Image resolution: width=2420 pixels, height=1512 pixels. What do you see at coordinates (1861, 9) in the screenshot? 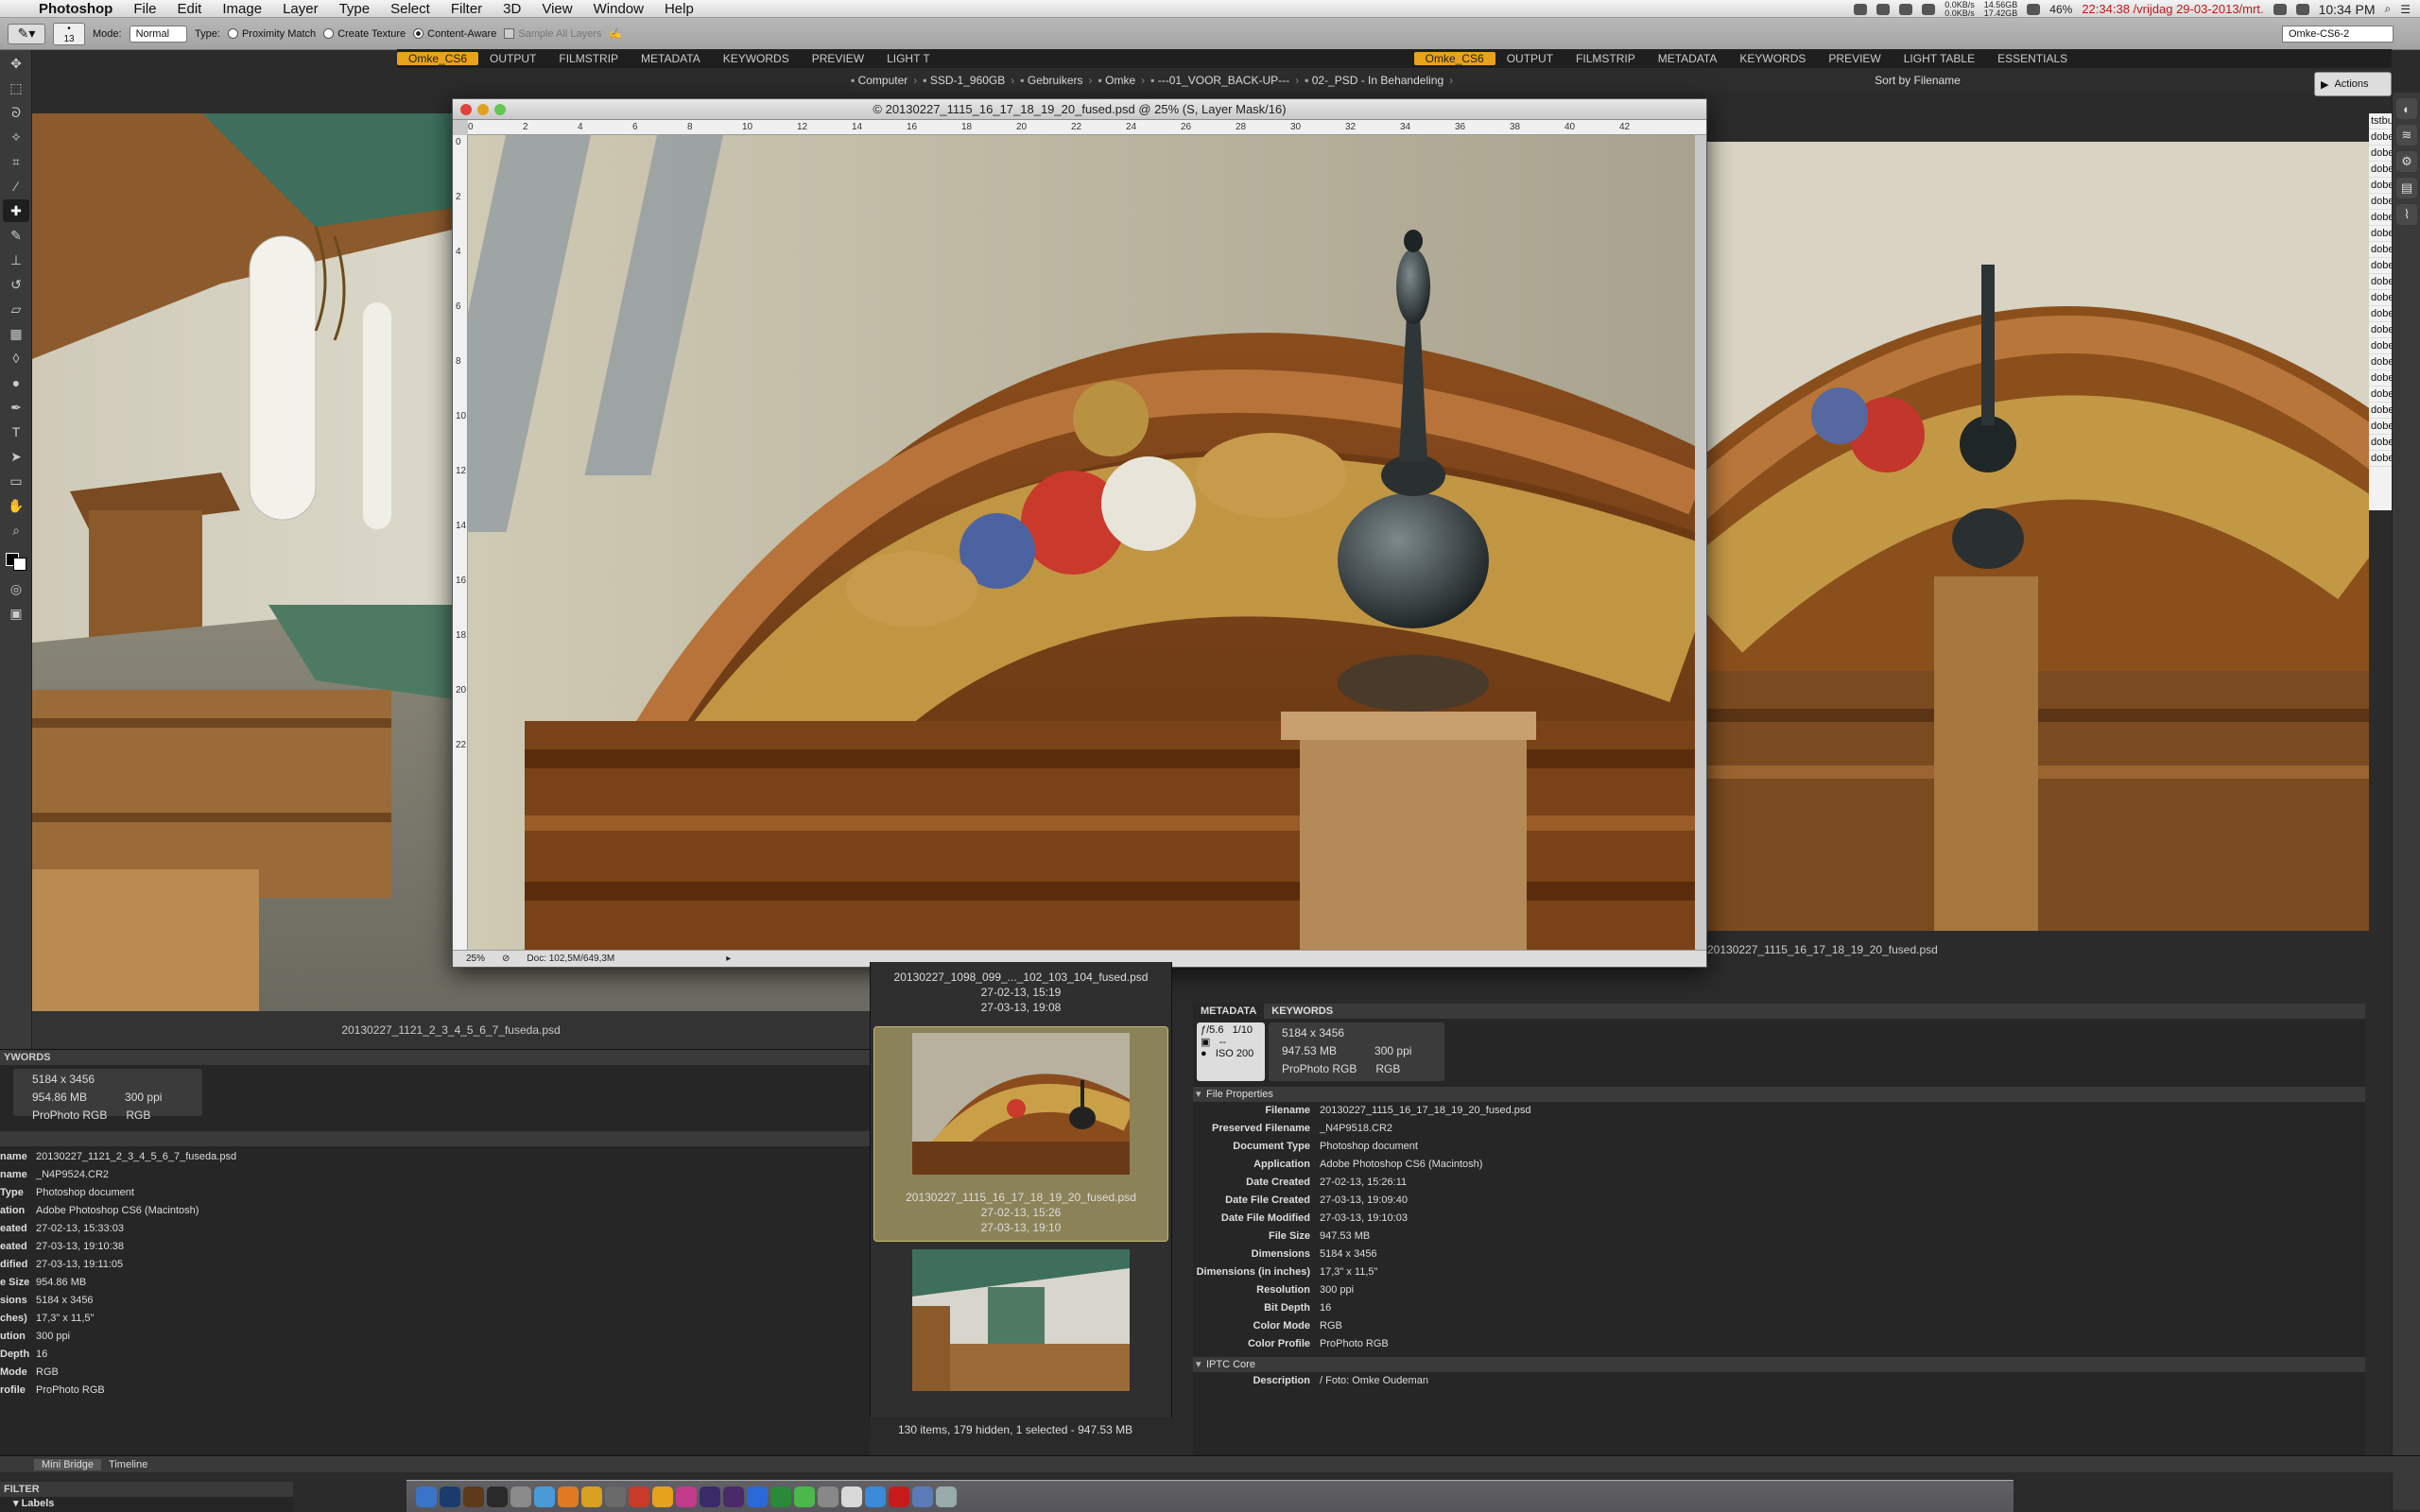
I see `tray-app-icon` at bounding box center [1861, 9].